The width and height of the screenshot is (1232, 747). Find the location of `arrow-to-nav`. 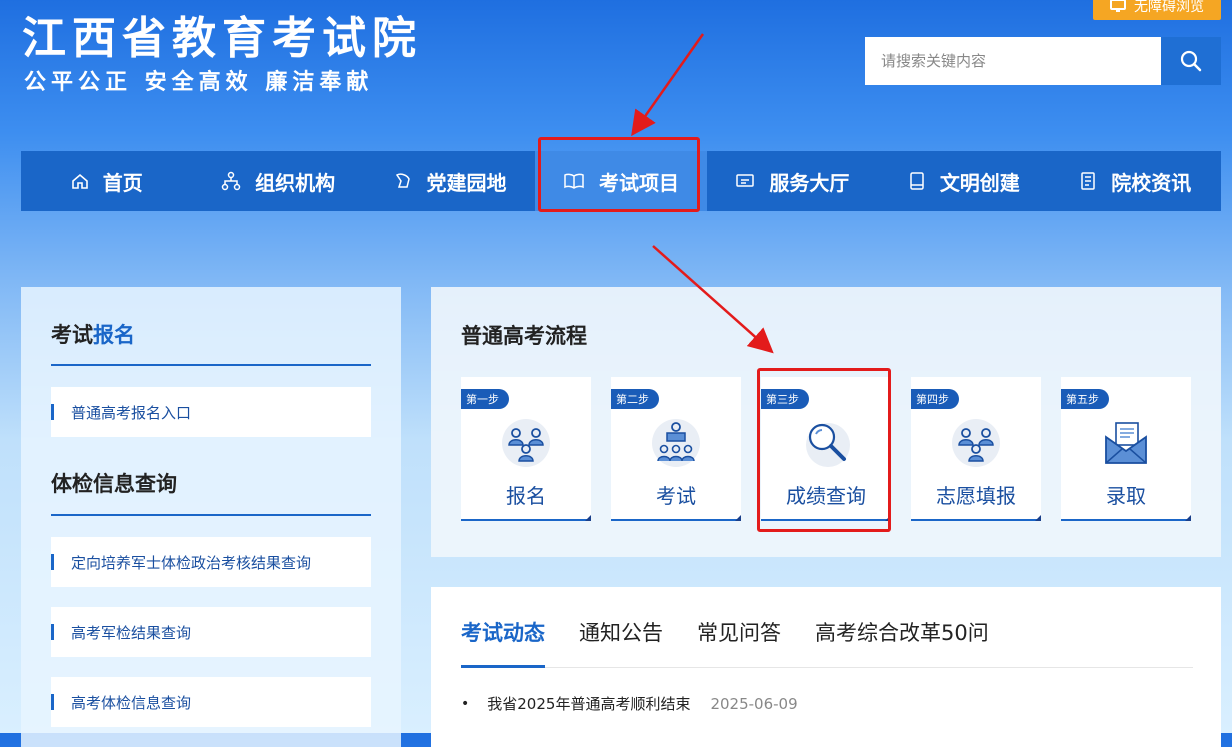

arrow-to-nav is located at coordinates (668, 85).